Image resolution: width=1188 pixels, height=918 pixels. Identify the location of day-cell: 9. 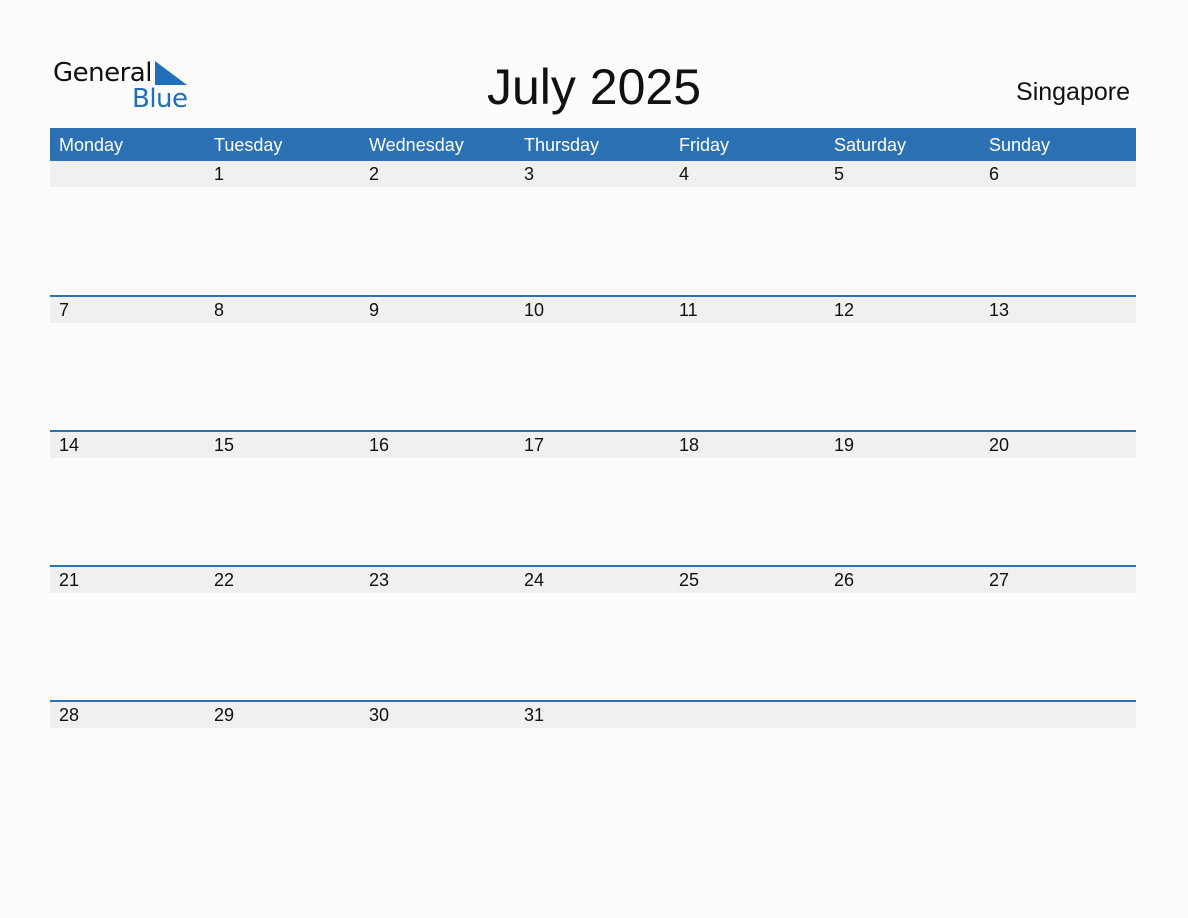
(374, 310).